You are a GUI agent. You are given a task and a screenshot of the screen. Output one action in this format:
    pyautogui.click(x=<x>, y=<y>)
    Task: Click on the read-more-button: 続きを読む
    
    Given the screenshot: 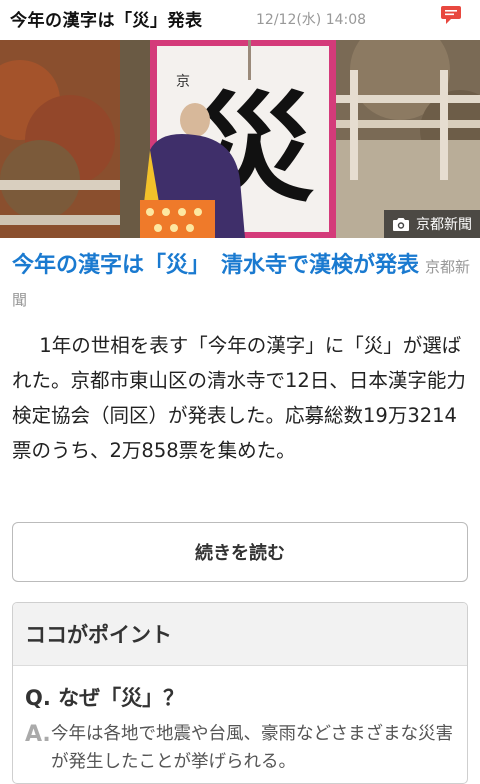 What is the action you would take?
    pyautogui.click(x=240, y=552)
    